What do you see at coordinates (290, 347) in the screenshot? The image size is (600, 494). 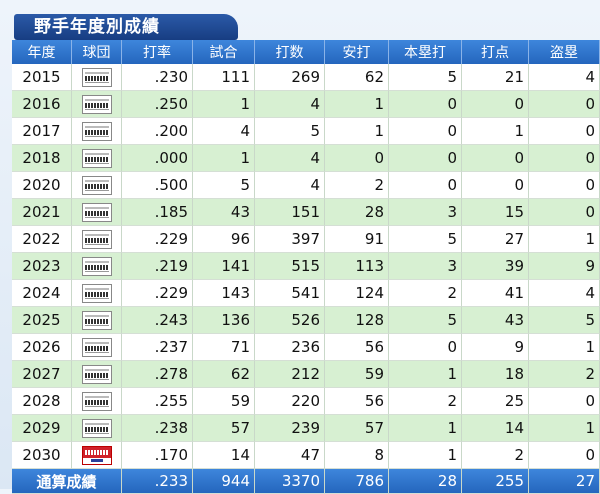 I see `atbats-cell: 236` at bounding box center [290, 347].